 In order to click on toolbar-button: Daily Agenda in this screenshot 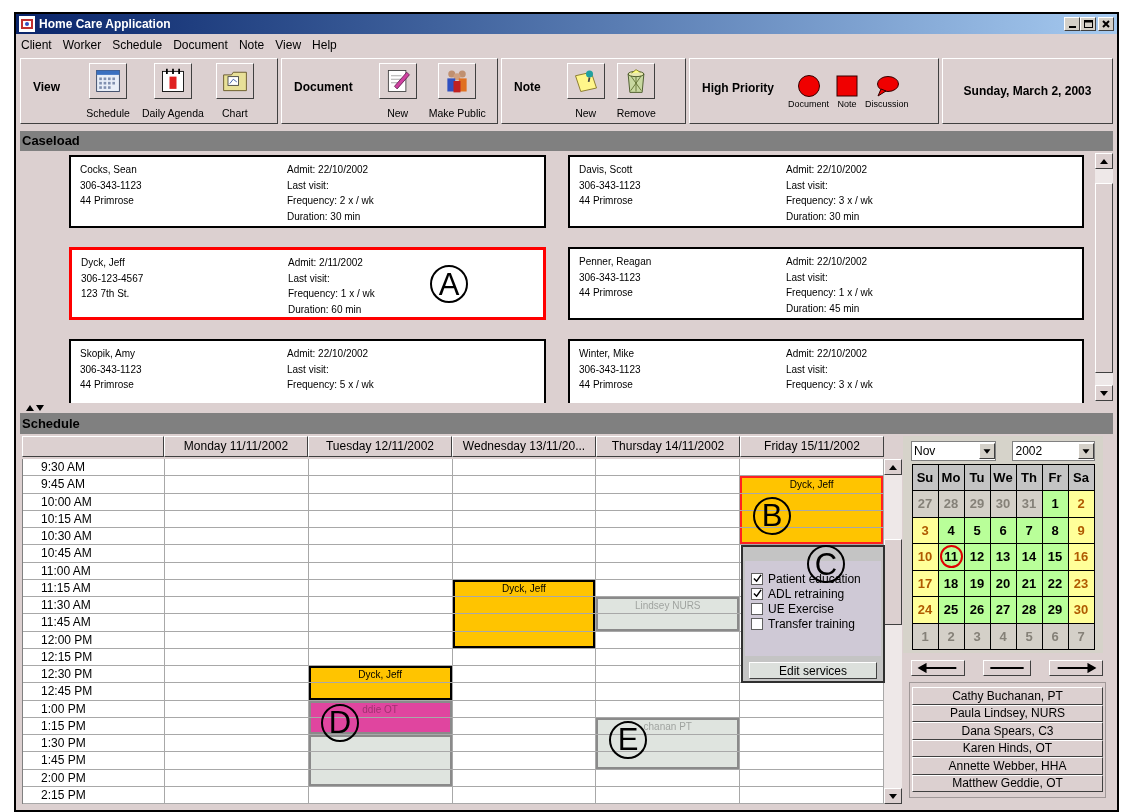, I will do `click(172, 91)`.